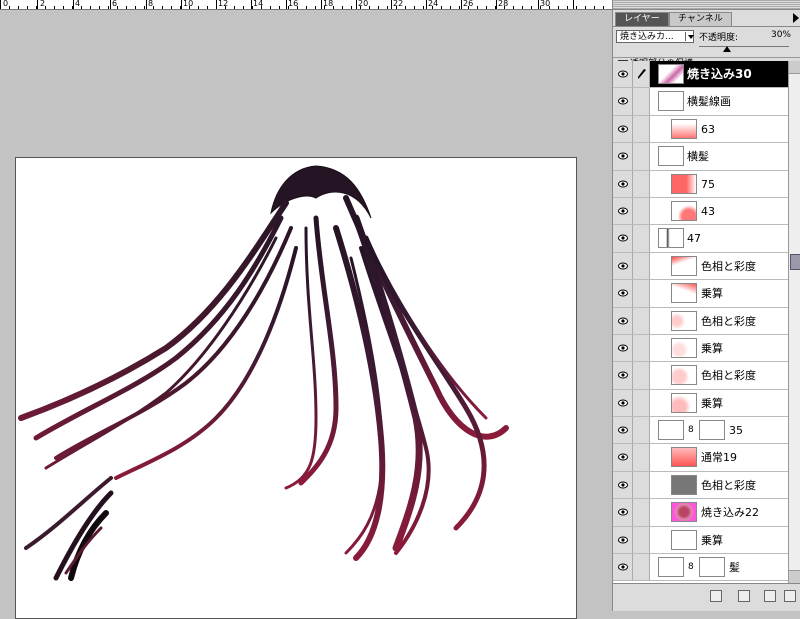  Describe the element at coordinates (700, 129) in the screenshot. I see `layer-row: 63` at that location.